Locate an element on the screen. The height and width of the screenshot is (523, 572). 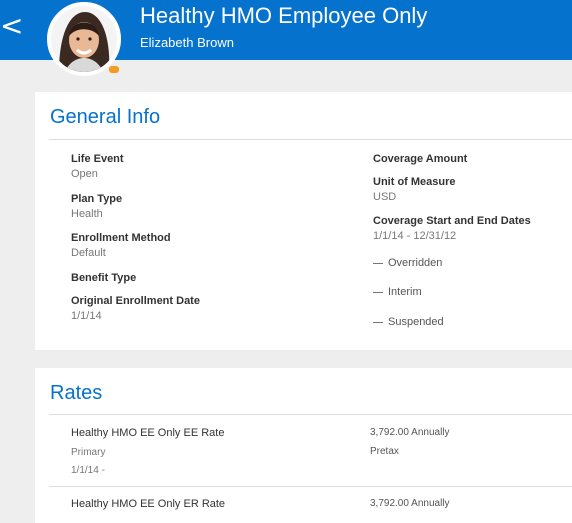
status-label: Overridden is located at coordinates (415, 263).